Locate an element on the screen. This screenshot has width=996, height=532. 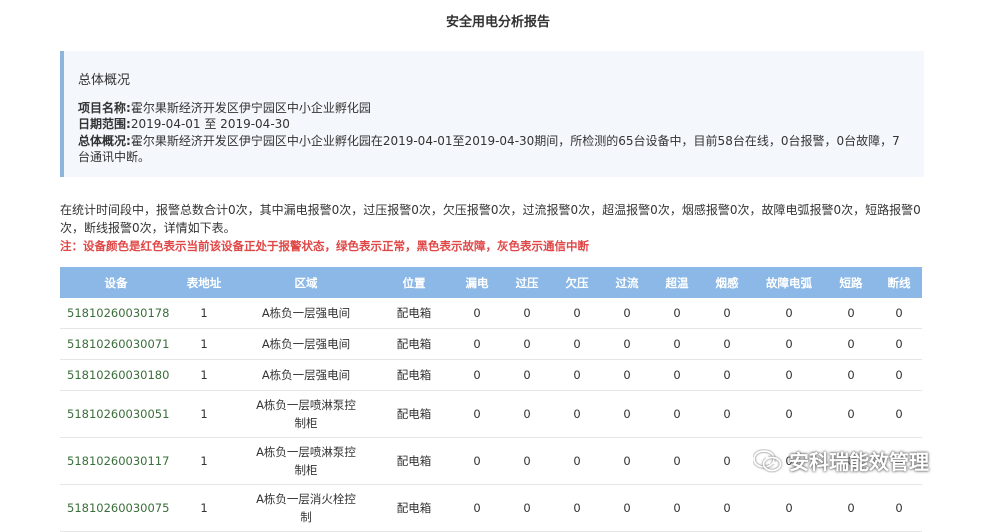
device-id: 51810260030180 is located at coordinates (116, 375).